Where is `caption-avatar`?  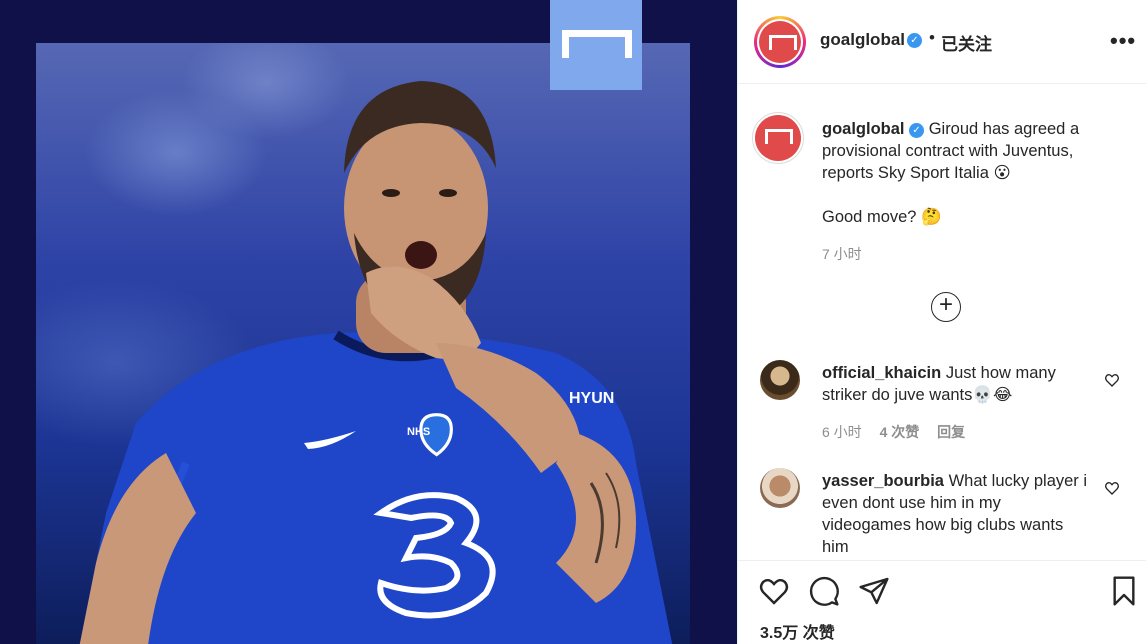
caption-avatar is located at coordinates (778, 138).